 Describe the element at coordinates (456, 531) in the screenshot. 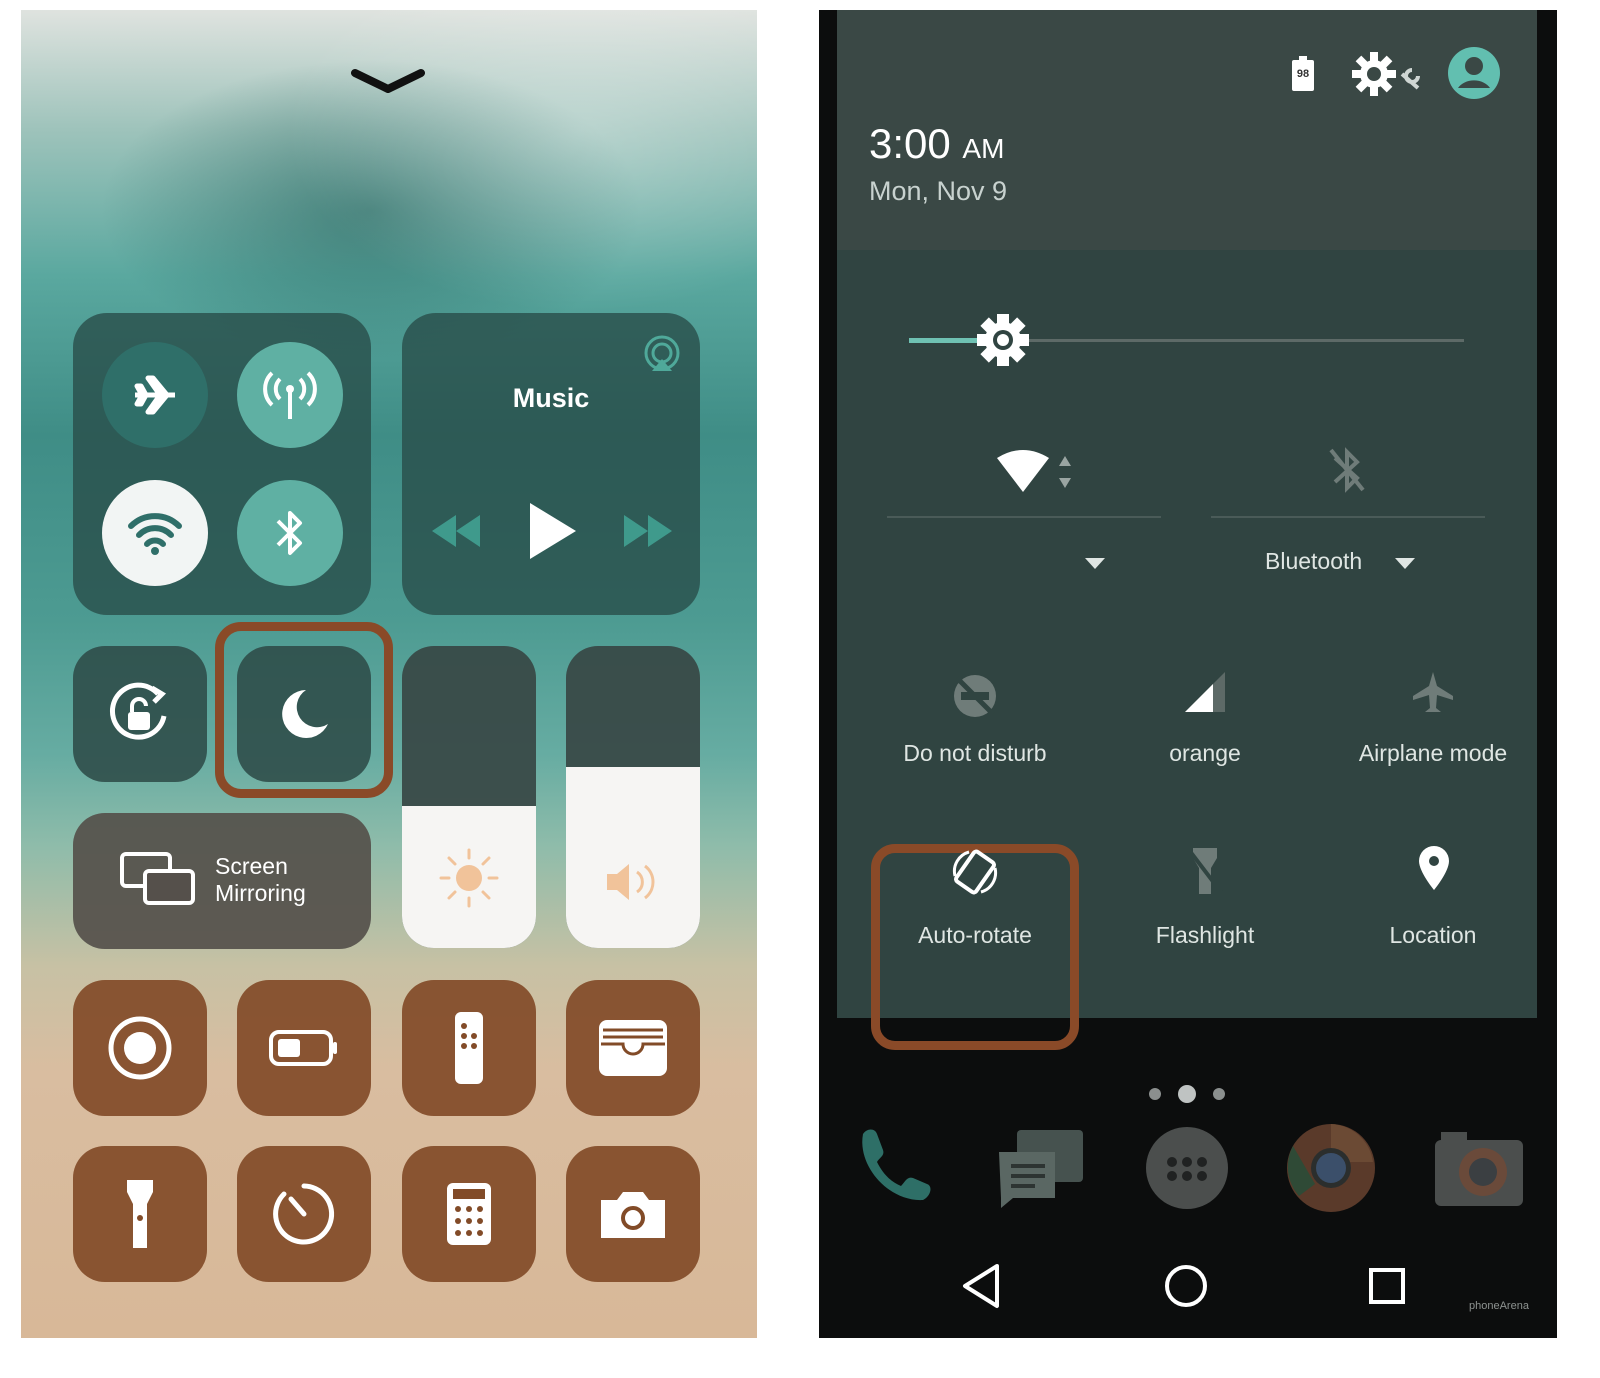

I see `rewind-icon` at that location.